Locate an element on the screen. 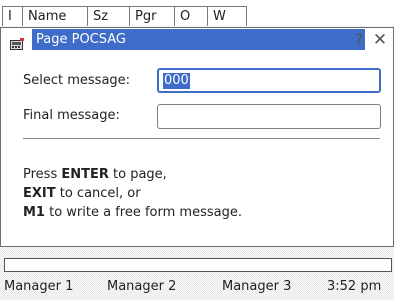 The height and width of the screenshot is (300, 394). background-table-header: I Name Sz Pgr O W is located at coordinates (197, 13).